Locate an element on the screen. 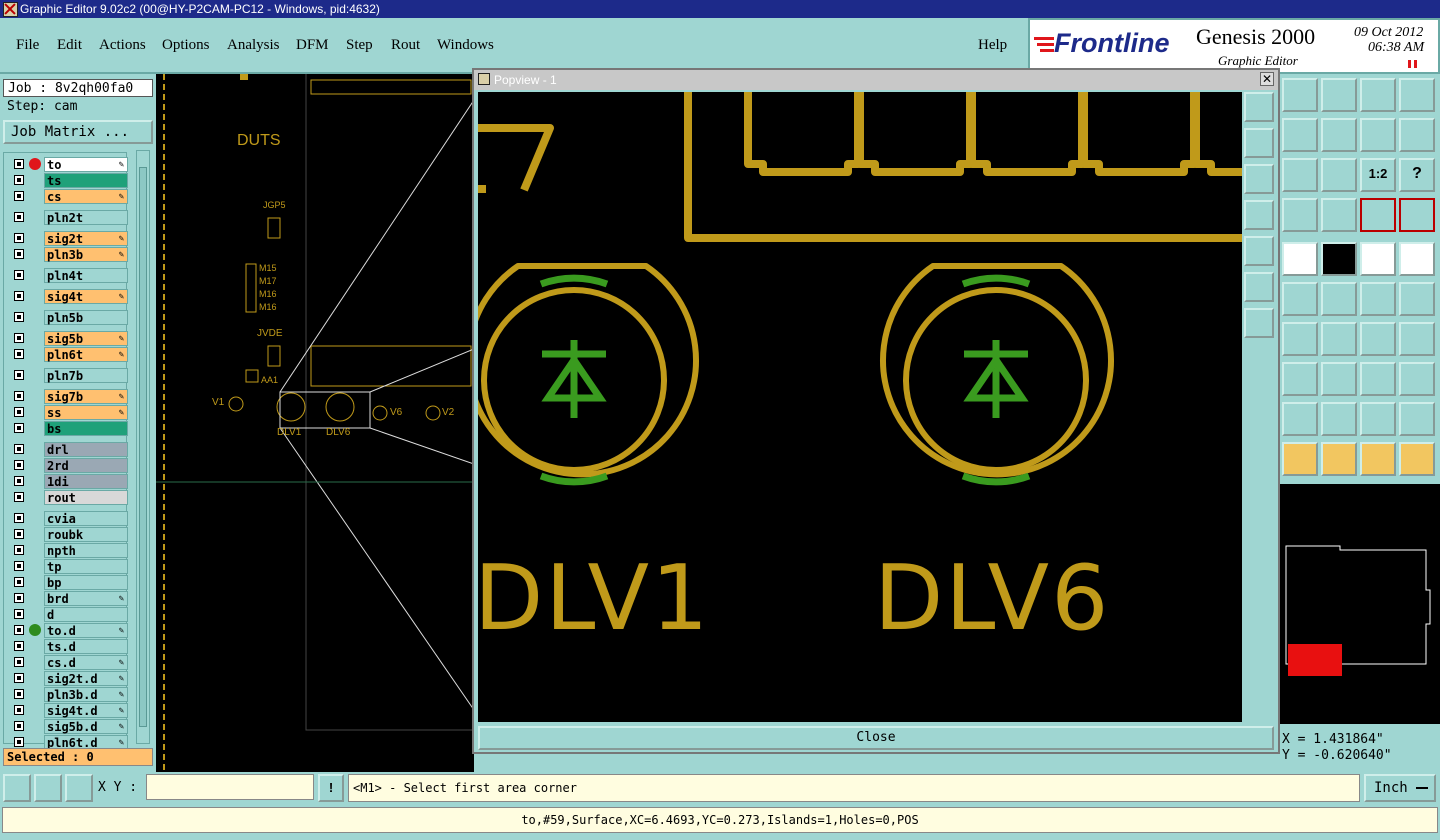  layer-row-roubk: roubk is located at coordinates (69, 534).